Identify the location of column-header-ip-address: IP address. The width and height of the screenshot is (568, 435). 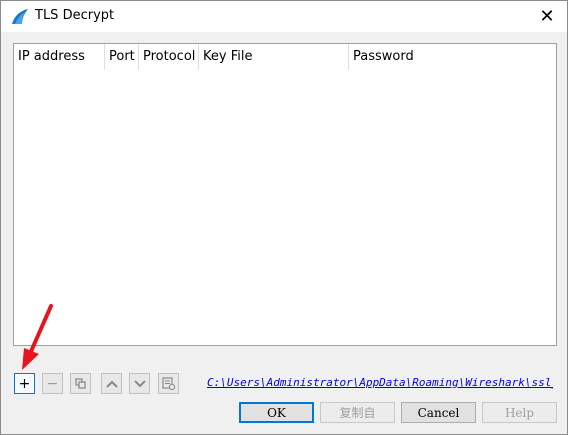
(59, 57).